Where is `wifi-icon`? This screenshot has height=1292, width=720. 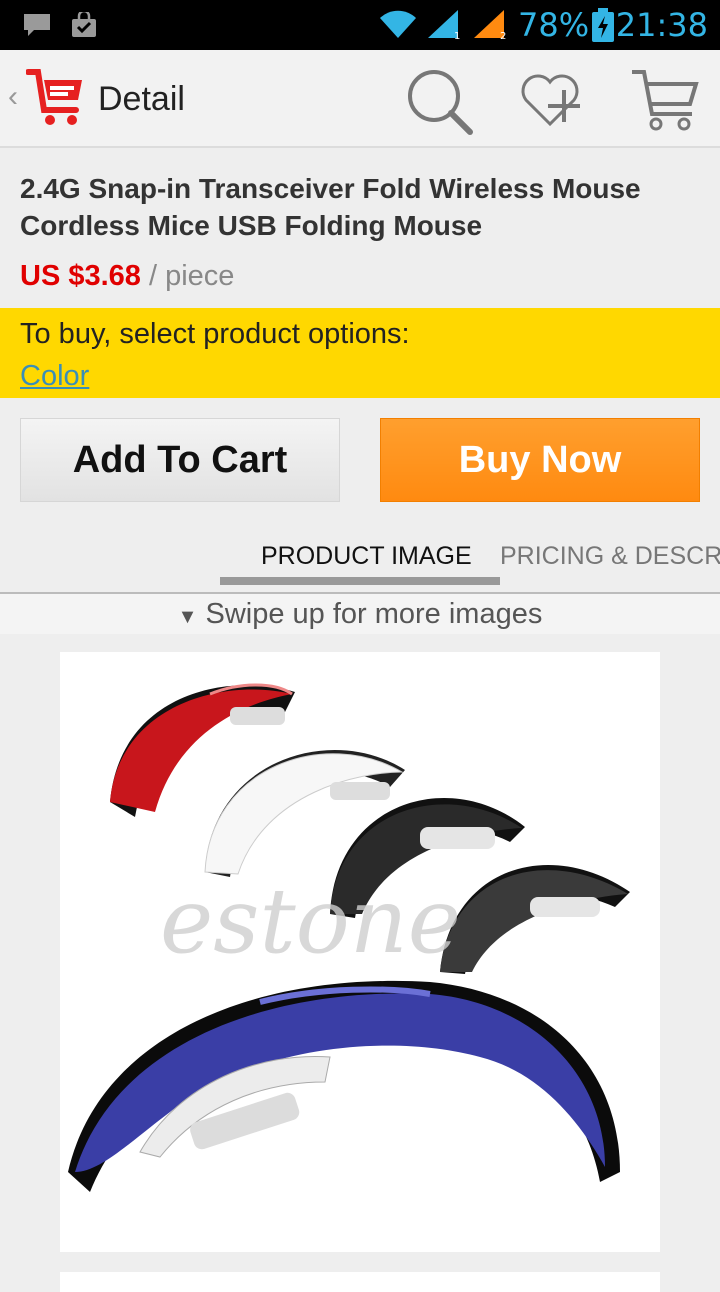
wifi-icon is located at coordinates (398, 24).